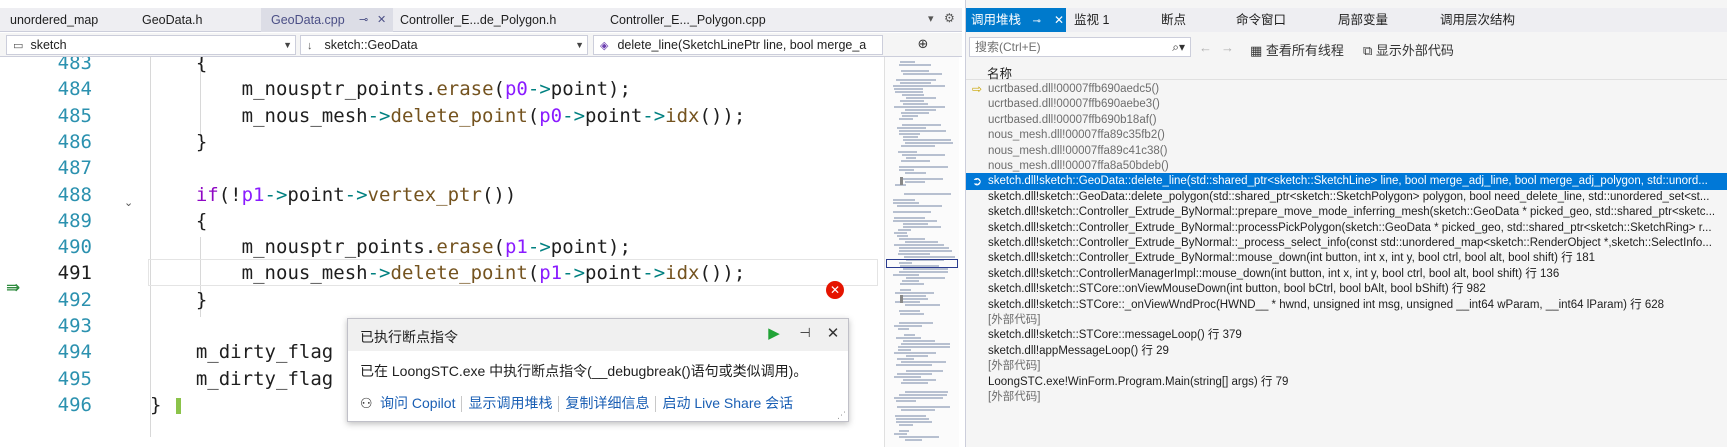 This screenshot has height=447, width=1727. What do you see at coordinates (1363, 20) in the screenshot?
I see `tab-locals: 局部变量` at bounding box center [1363, 20].